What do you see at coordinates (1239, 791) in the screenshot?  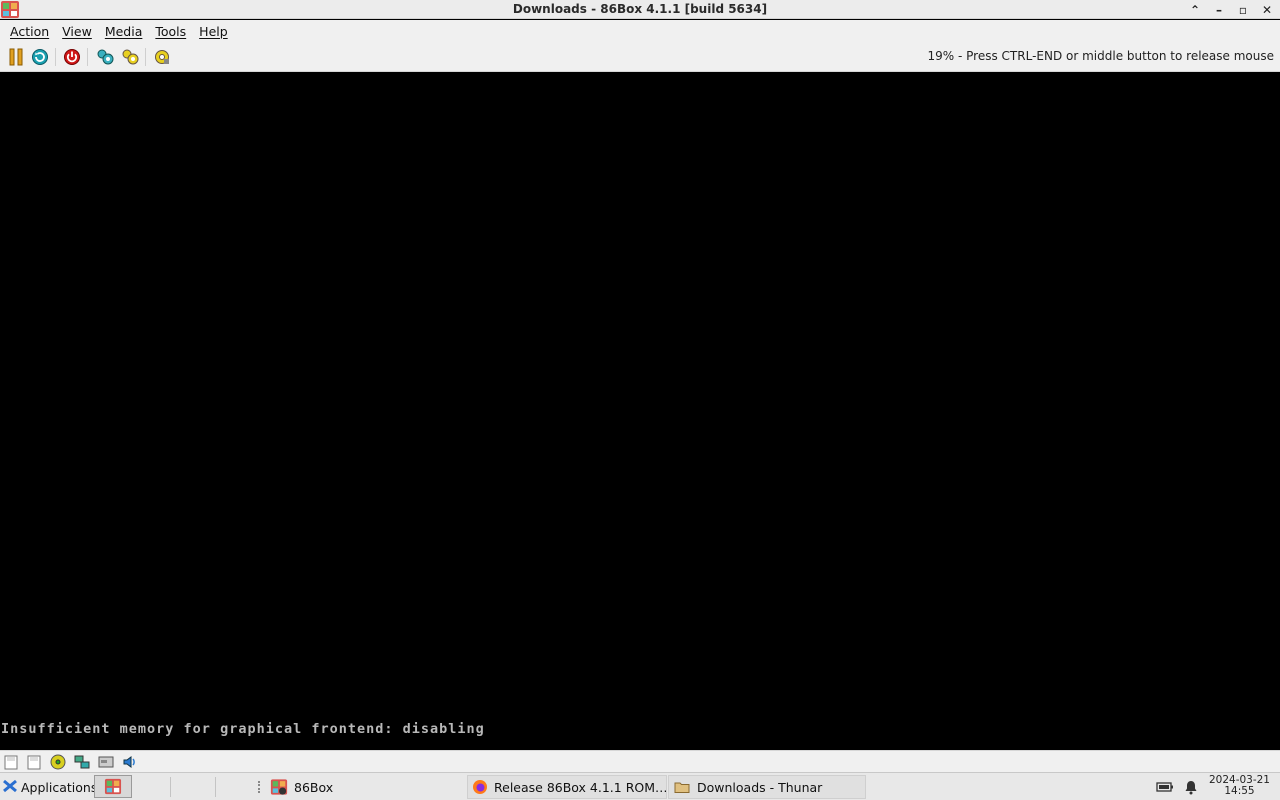 I see `clock-time: 14:55` at bounding box center [1239, 791].